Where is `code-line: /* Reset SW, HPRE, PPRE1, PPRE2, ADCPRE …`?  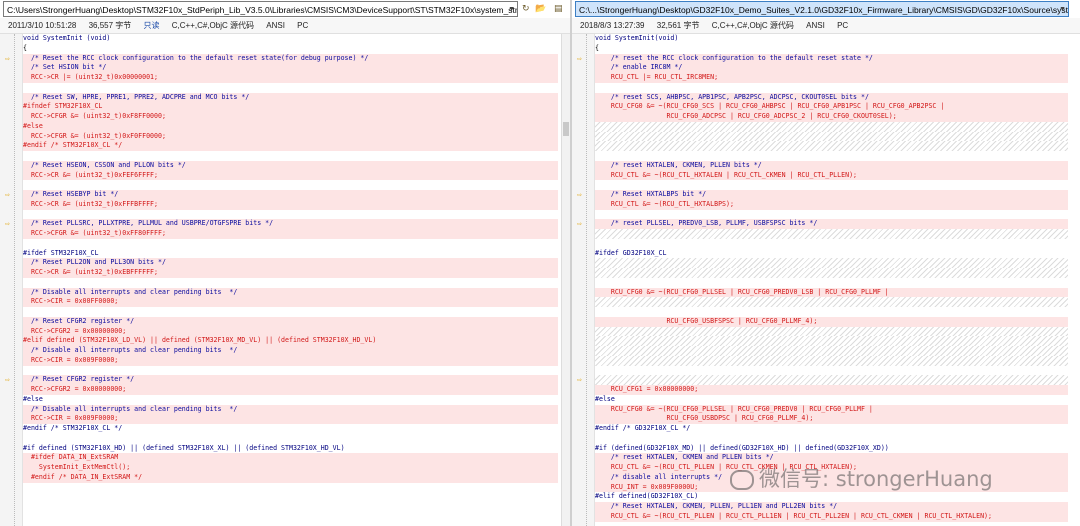
code-line: /* Reset SW, HPRE, PPRE1, PPRE2, ADCPRE … is located at coordinates (290, 97).